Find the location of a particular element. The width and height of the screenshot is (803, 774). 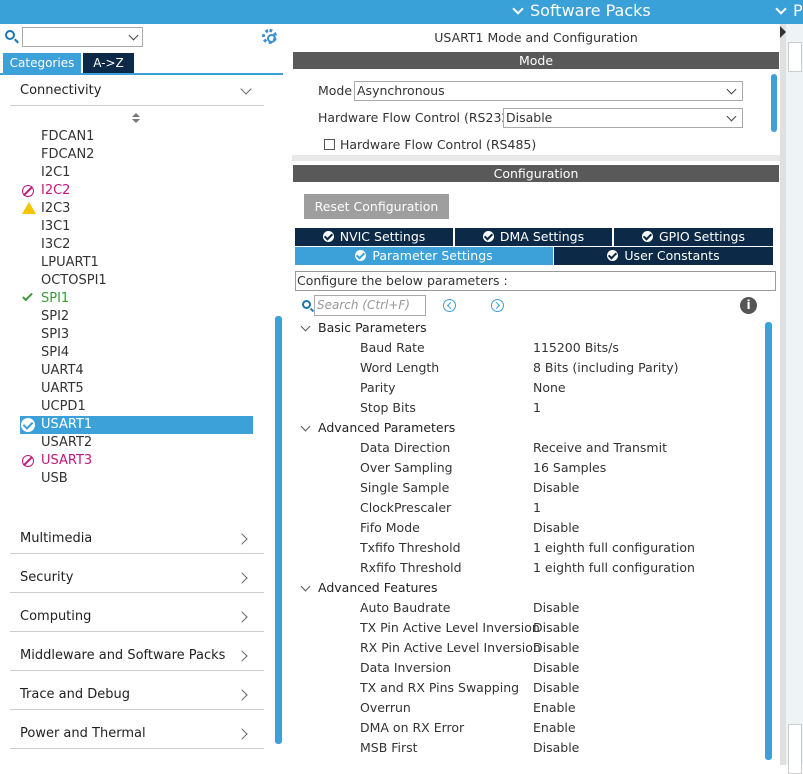

category-security: Security is located at coordinates (137, 578).